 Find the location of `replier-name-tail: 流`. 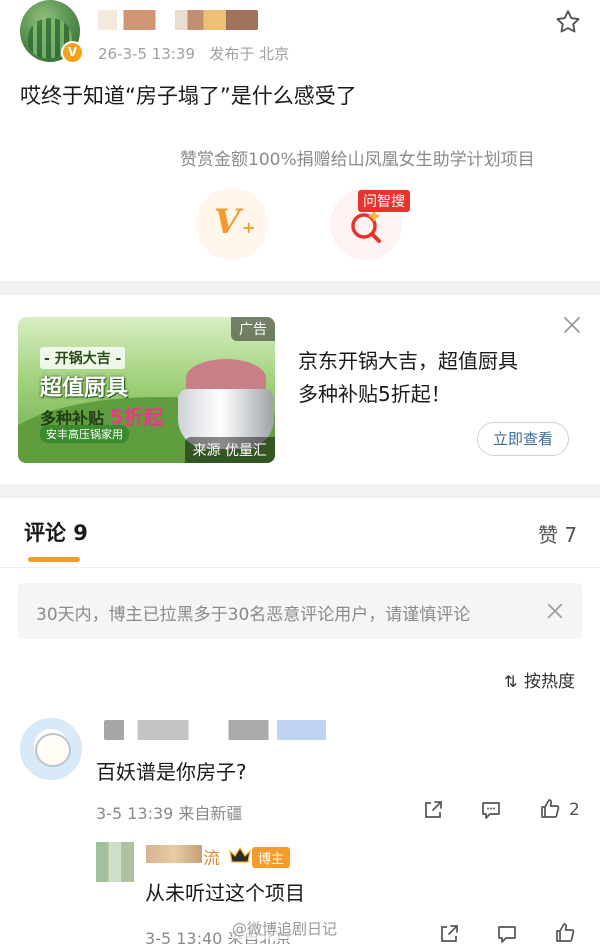

replier-name-tail: 流 is located at coordinates (211, 856).